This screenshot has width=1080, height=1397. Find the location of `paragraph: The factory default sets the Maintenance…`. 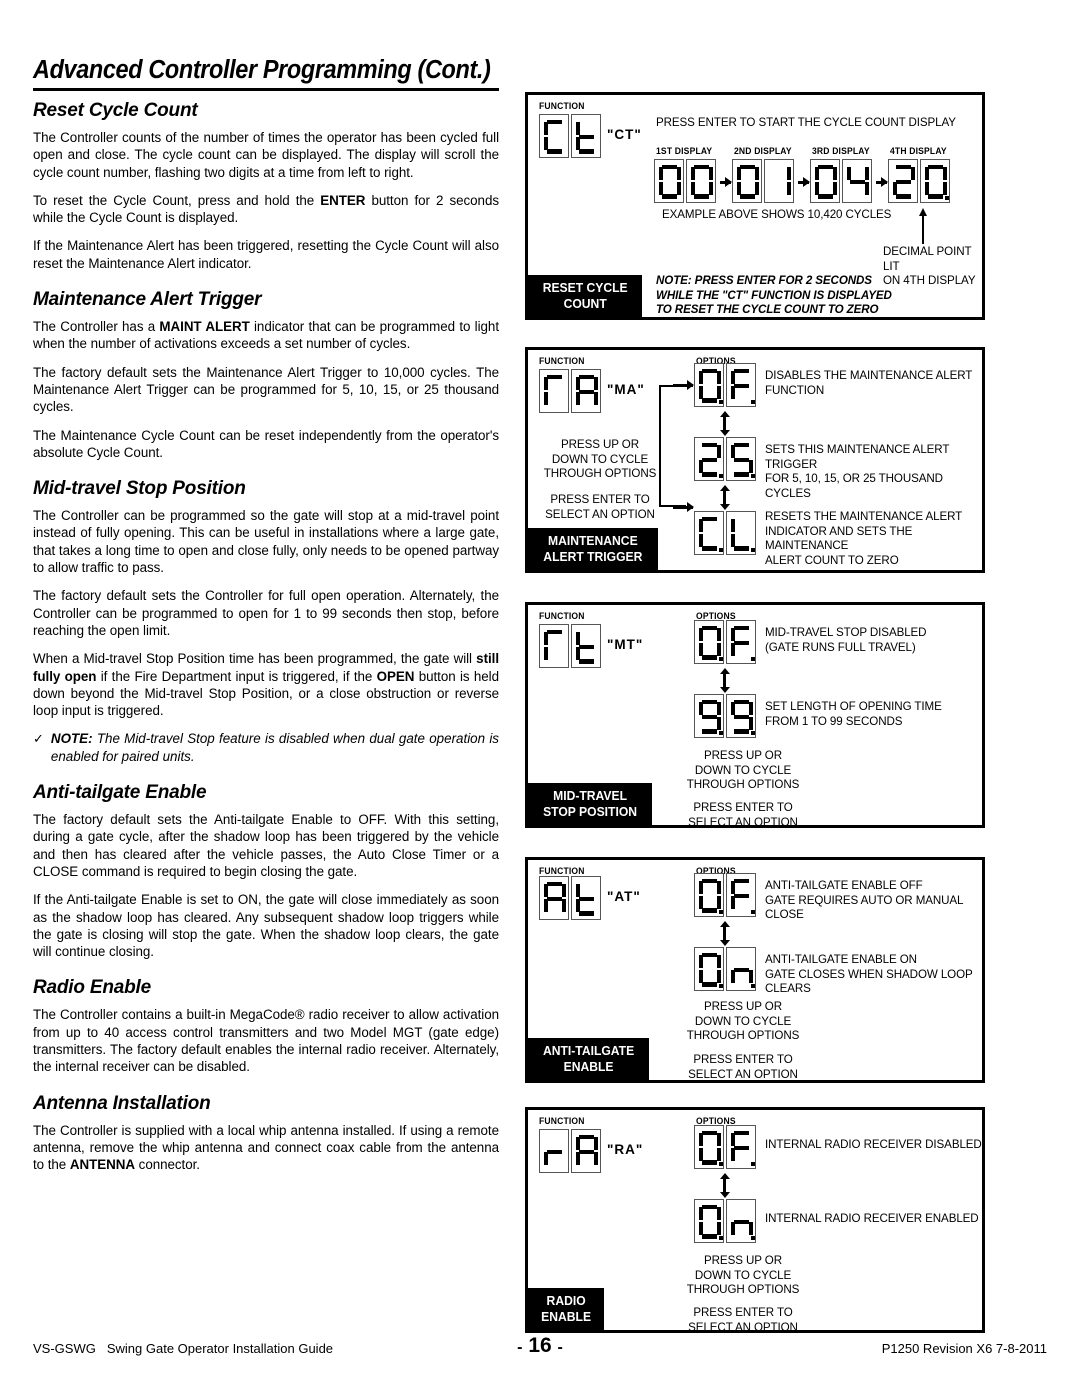

paragraph: The factory default sets the Maintenance… is located at coordinates (266, 389).